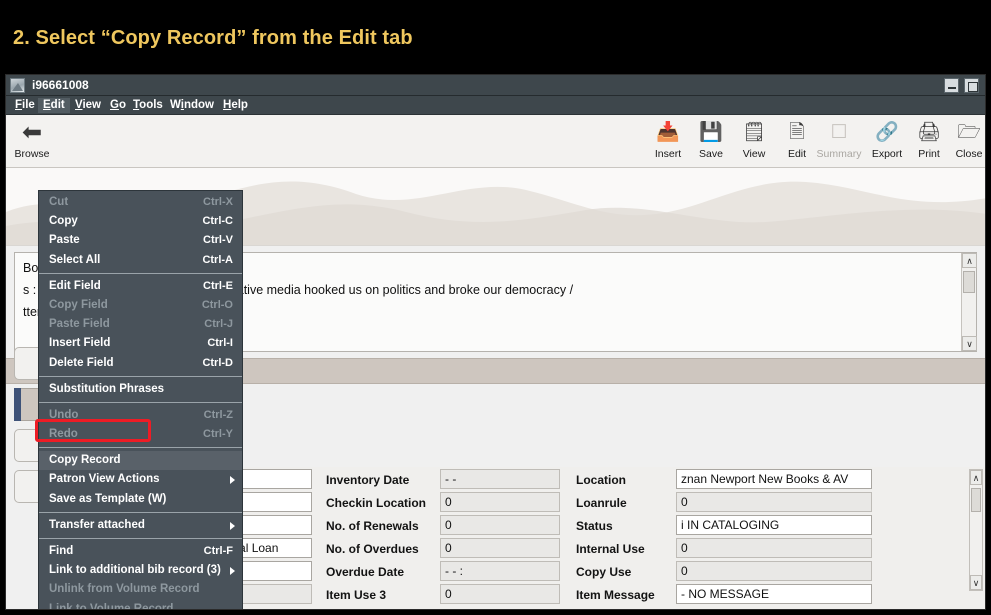 The width and height of the screenshot is (991, 615). Describe the element at coordinates (135, 570) in the screenshot. I see `menu-item-label: Link to additional bib record (3)` at that location.